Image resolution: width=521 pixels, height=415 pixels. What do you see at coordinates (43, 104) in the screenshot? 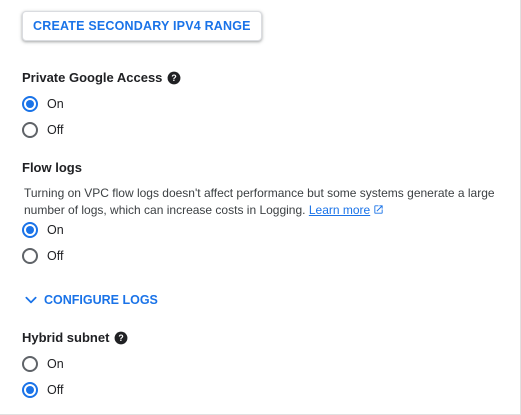
I see `private-google-access-on-radio: On` at bounding box center [43, 104].